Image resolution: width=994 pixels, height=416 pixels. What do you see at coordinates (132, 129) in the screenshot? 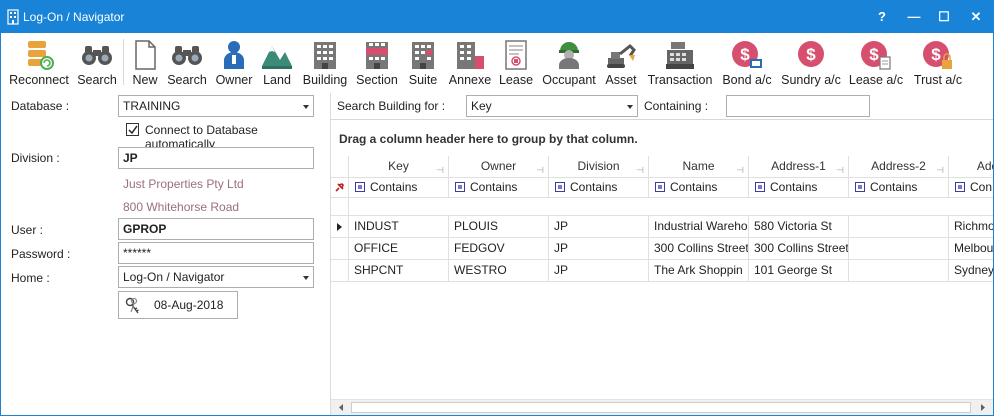
I see `auto-connect-checkbox` at bounding box center [132, 129].